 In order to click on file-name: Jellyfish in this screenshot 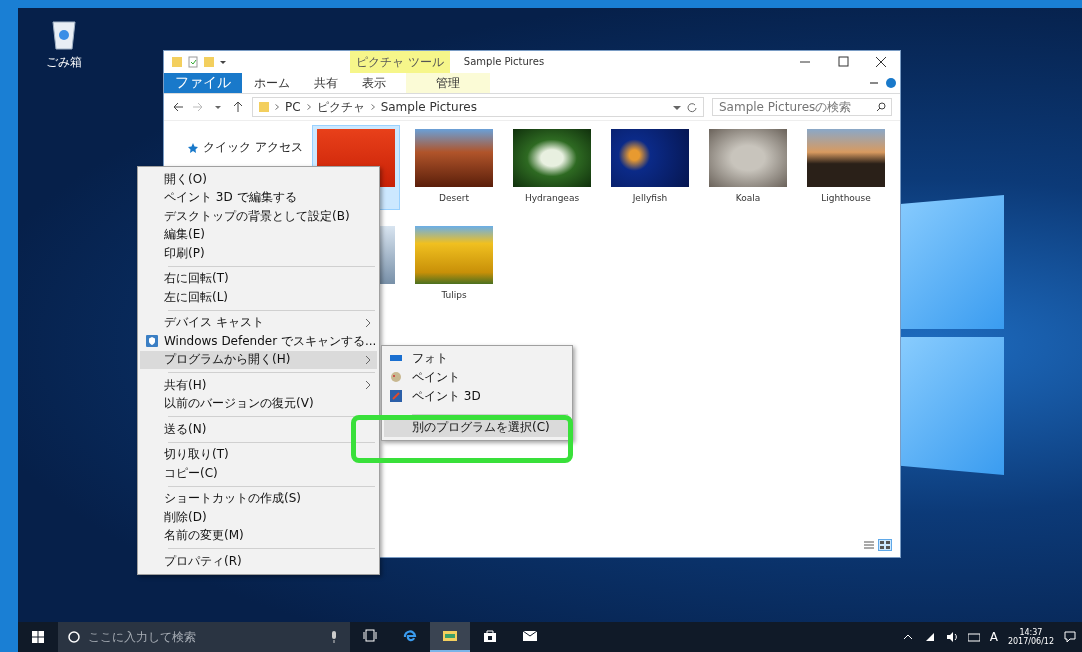, I will do `click(650, 198)`.